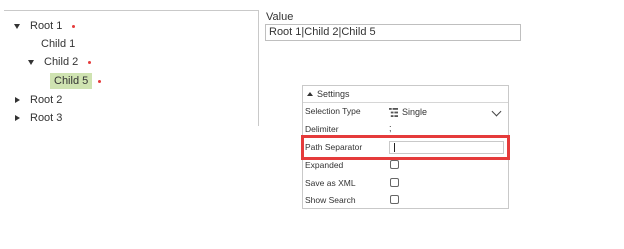 The height and width of the screenshot is (249, 624). What do you see at coordinates (330, 200) in the screenshot?
I see `setting-label: Show Search` at bounding box center [330, 200].